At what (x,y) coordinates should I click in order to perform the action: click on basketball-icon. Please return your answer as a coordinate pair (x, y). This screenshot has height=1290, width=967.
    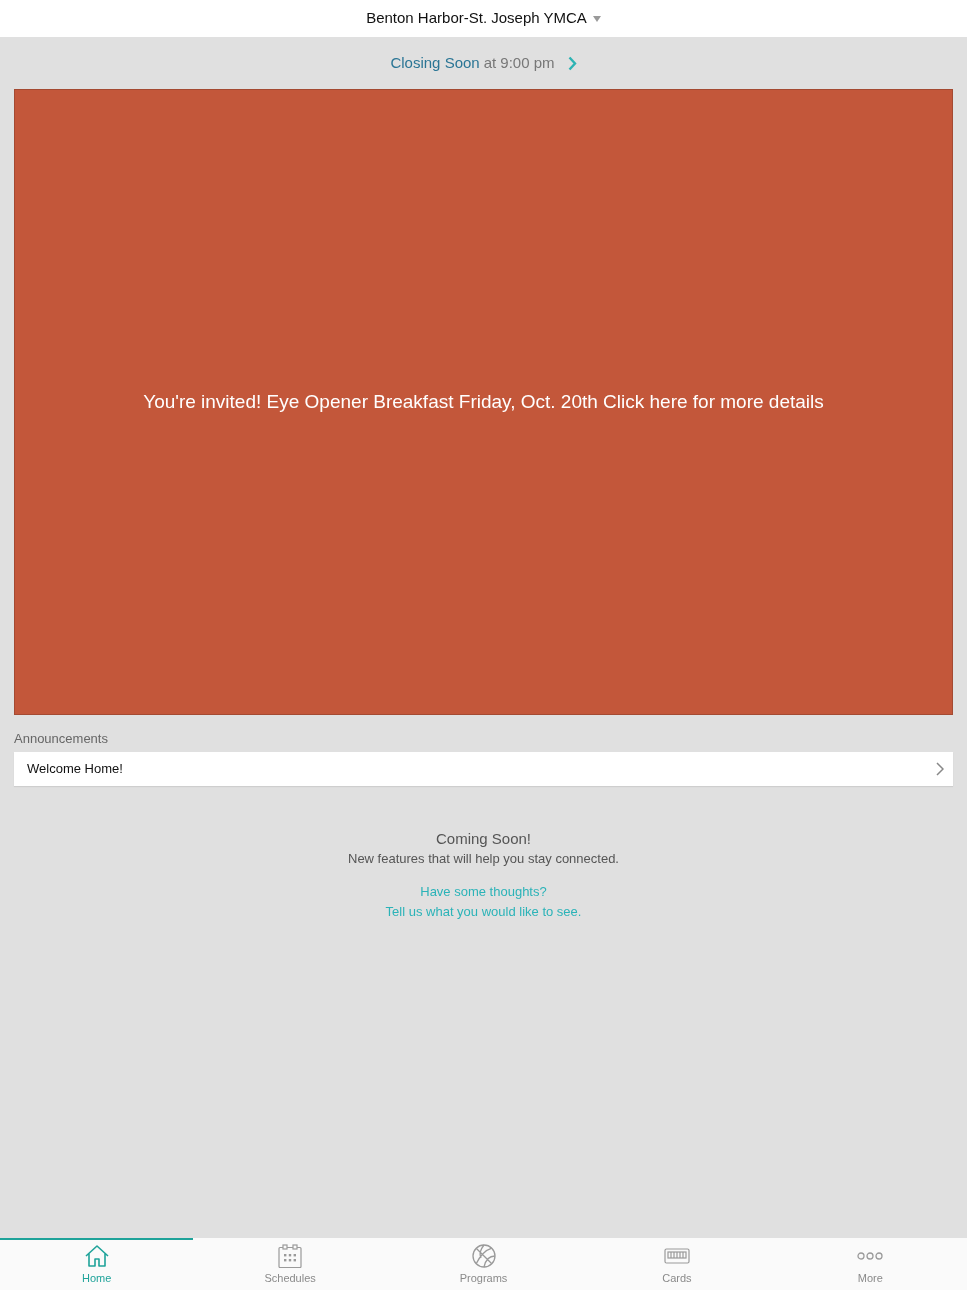
    Looking at the image, I should click on (483, 1256).